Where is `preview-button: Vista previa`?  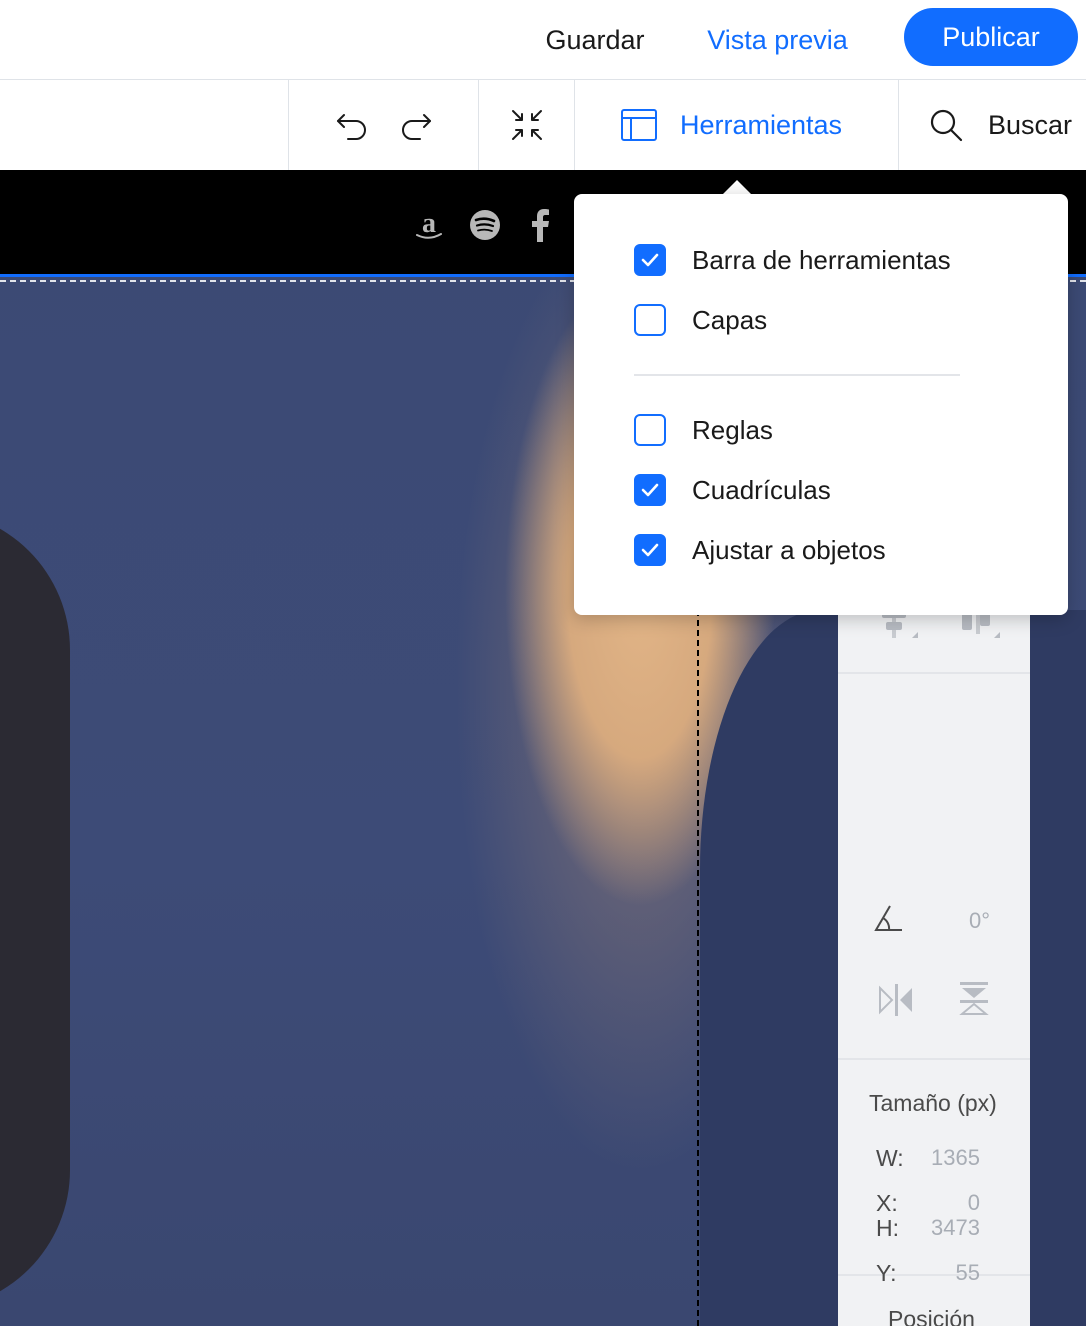 preview-button: Vista previa is located at coordinates (777, 40).